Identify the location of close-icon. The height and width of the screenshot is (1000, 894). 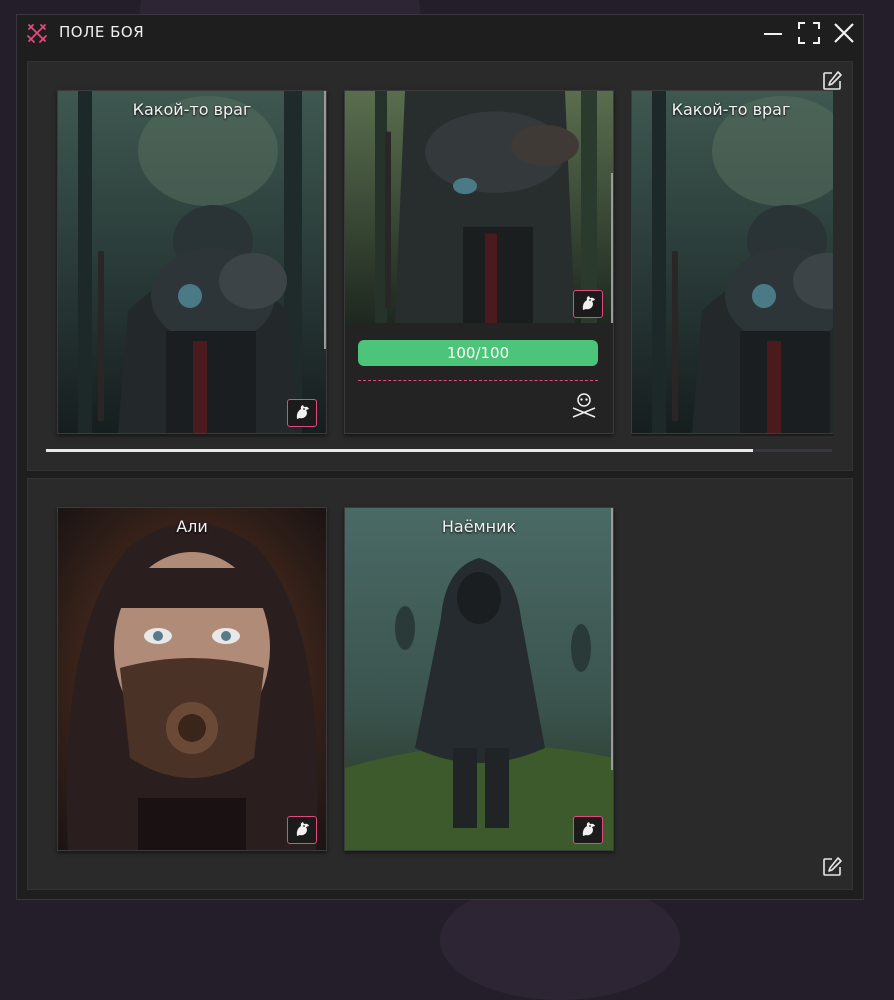
(844, 33).